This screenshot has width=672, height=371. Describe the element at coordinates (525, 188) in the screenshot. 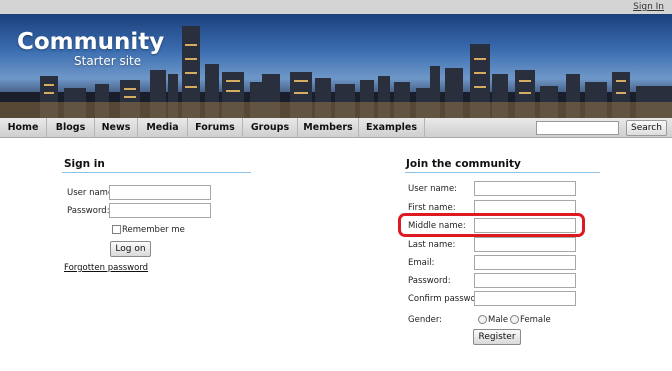

I see `join-username-field` at that location.